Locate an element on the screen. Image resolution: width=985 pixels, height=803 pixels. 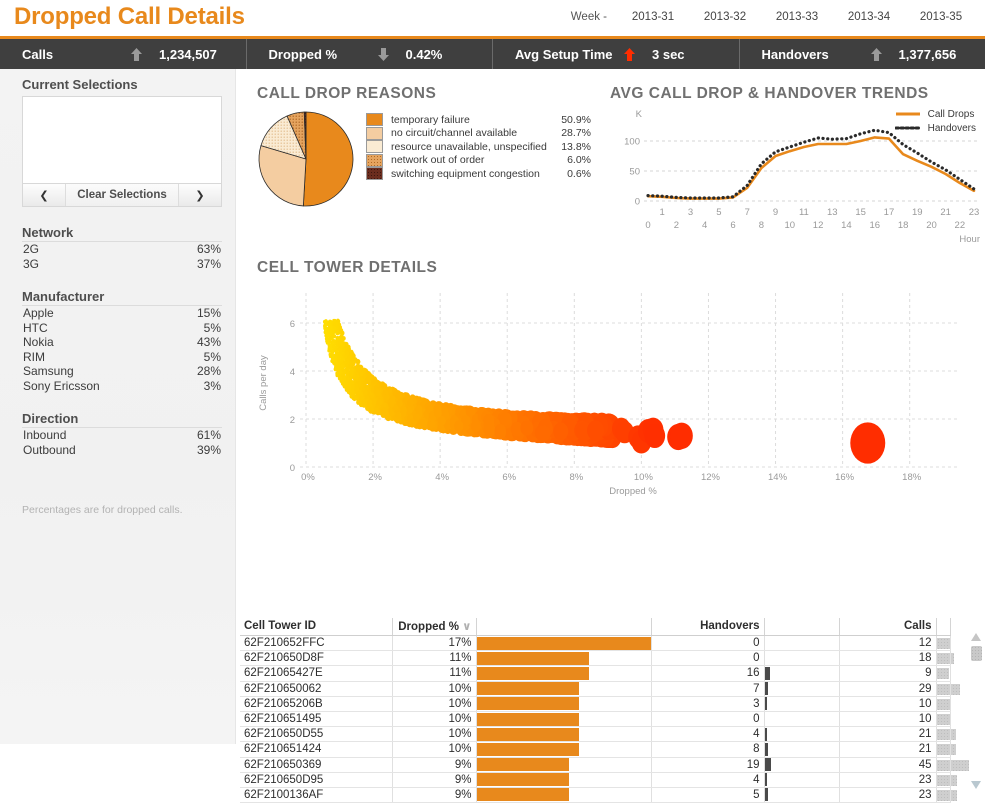
scroll-up-icon is located at coordinates (976, 637).